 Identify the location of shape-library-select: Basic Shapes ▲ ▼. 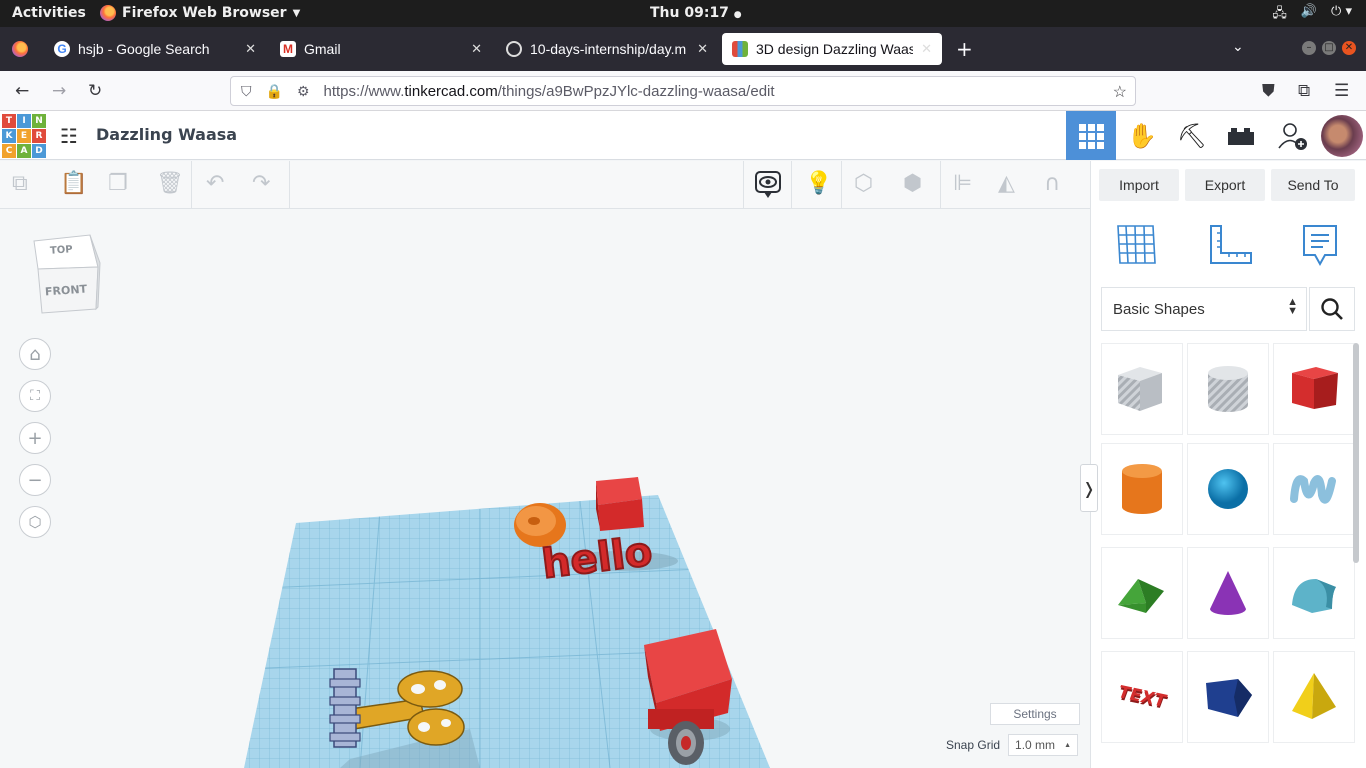
(1204, 309).